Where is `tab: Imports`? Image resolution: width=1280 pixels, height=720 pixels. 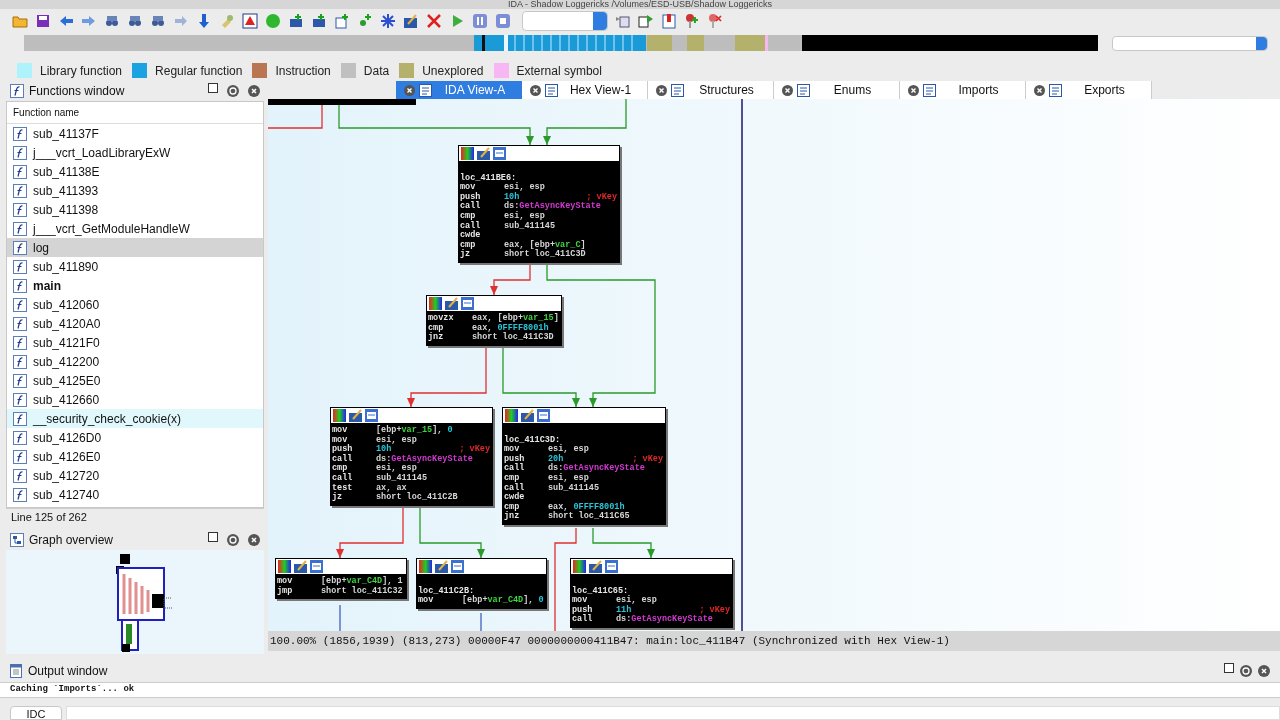 tab: Imports is located at coordinates (963, 90).